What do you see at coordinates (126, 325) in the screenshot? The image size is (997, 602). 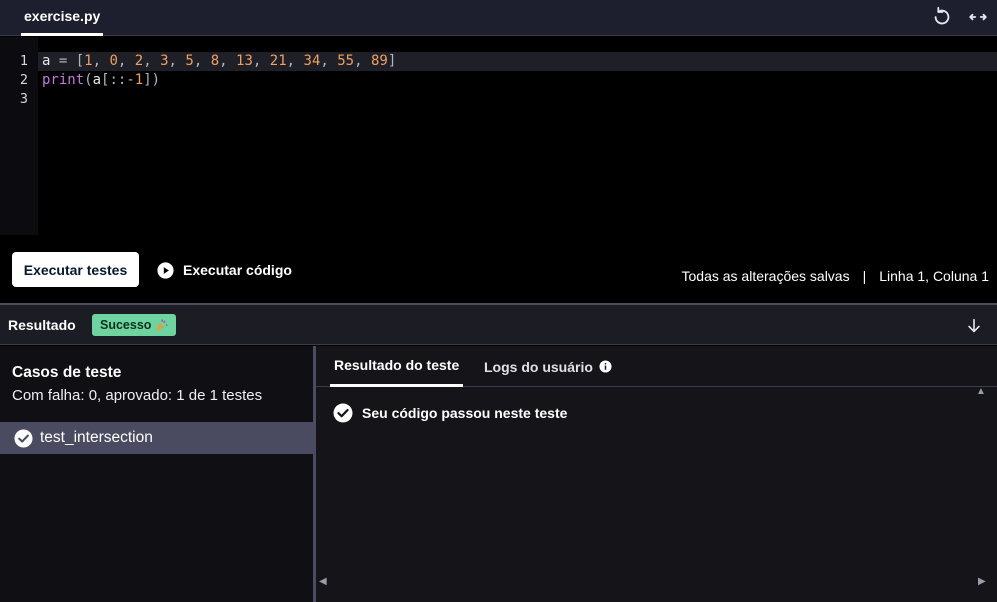 I see `badge-label: Sucesso` at bounding box center [126, 325].